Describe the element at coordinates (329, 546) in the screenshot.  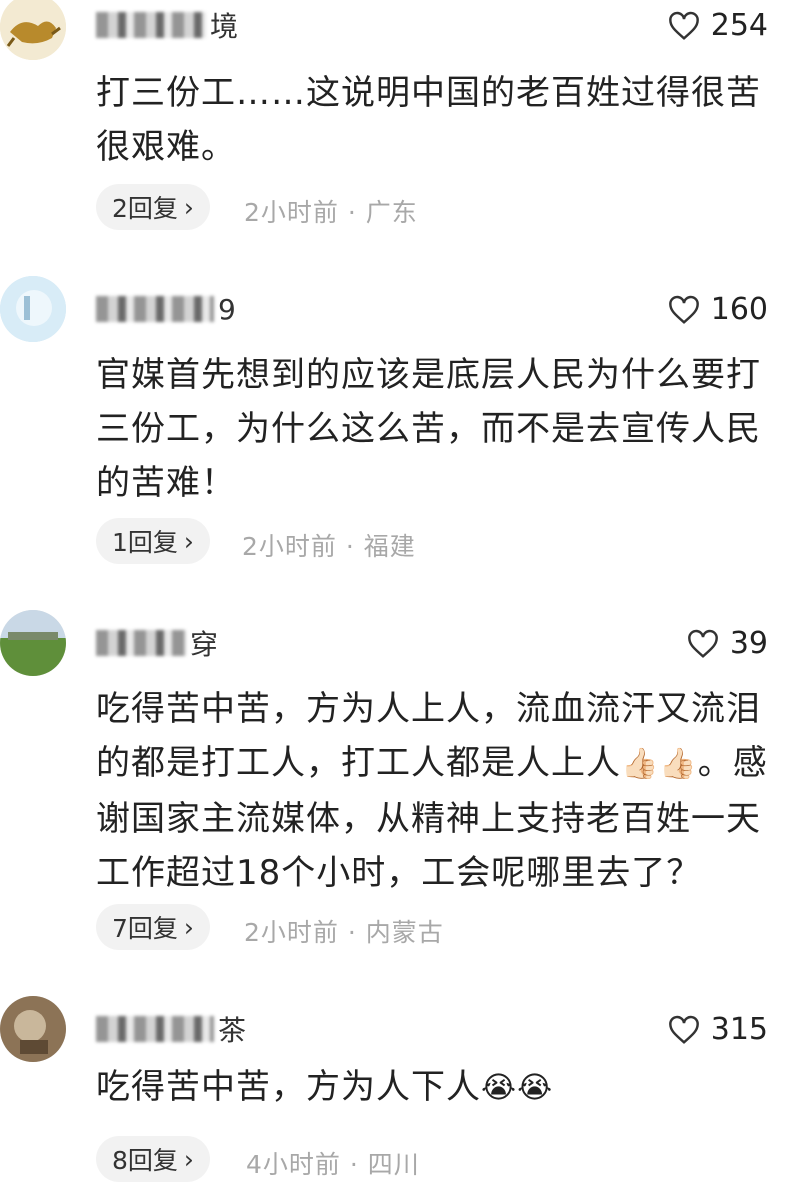
I see `comment-meta: 2小时前 · 福建` at that location.